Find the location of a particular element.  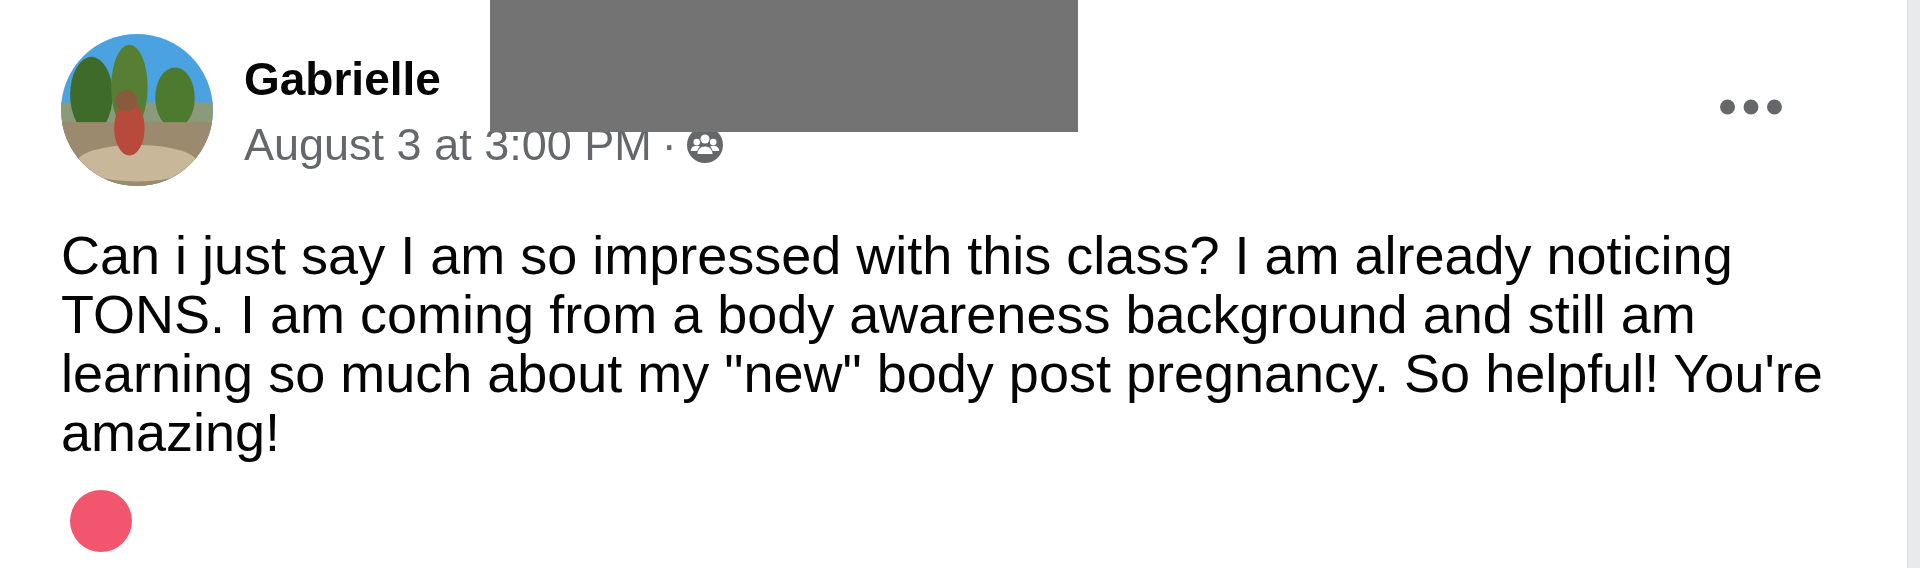

author-name: Gabrielle is located at coordinates (342, 79).